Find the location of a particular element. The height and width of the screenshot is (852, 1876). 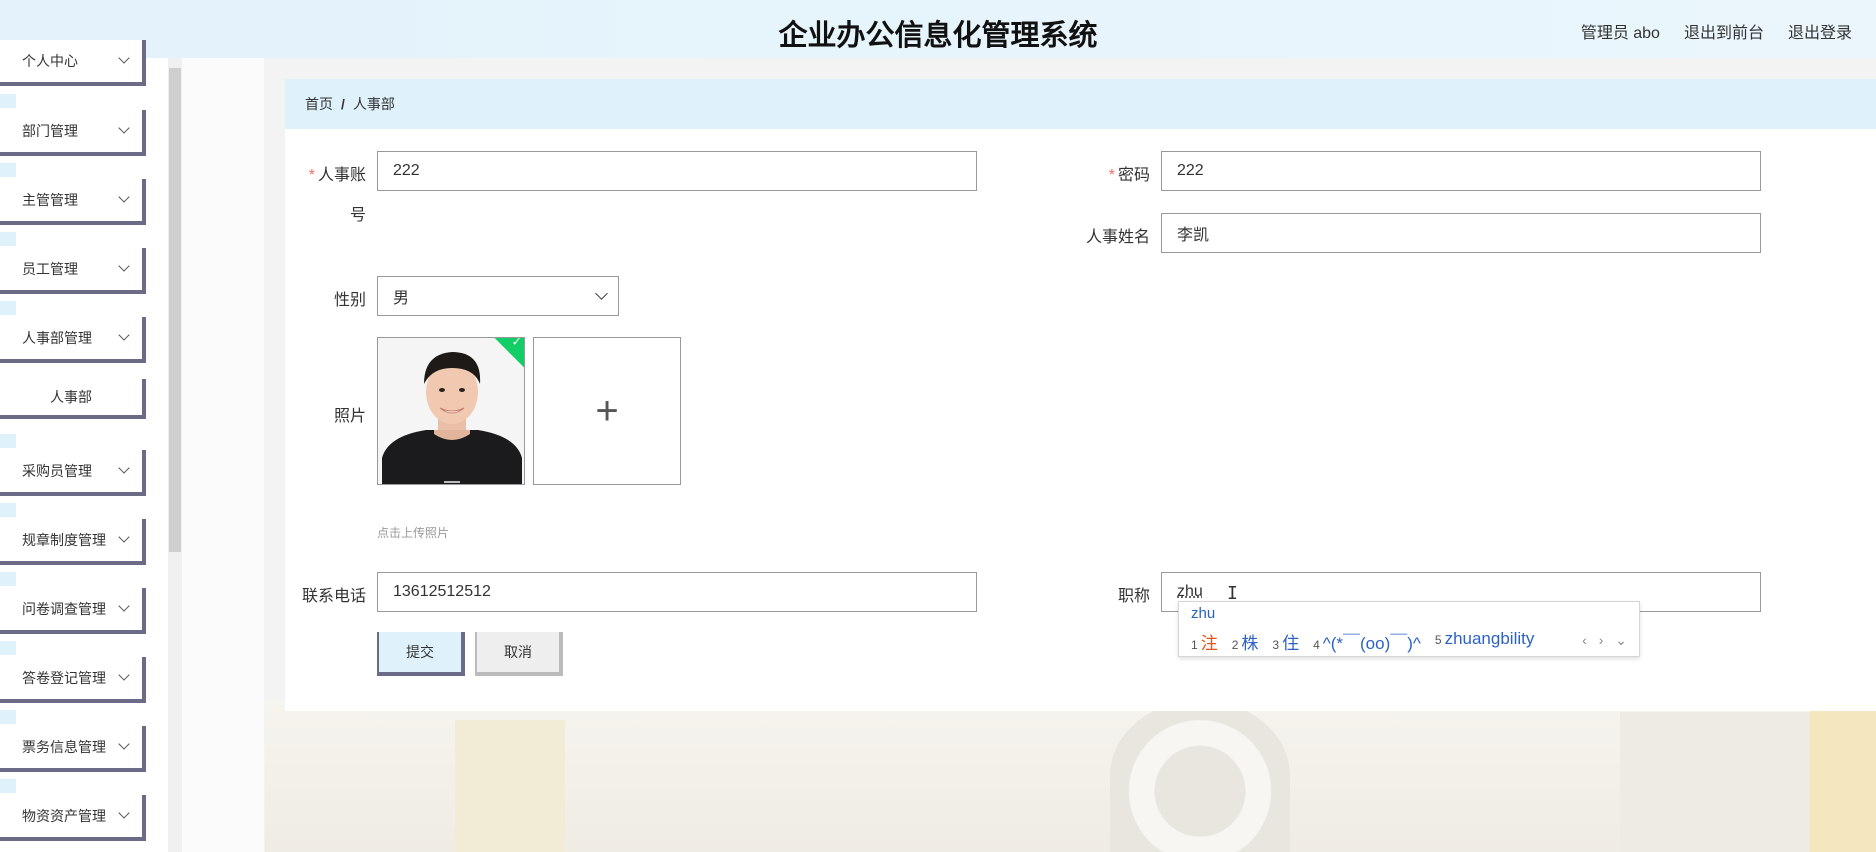

gender-select-value: 男 is located at coordinates (401, 298).